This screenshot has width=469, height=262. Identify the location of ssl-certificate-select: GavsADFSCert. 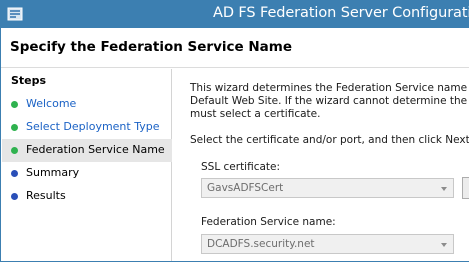
(327, 188).